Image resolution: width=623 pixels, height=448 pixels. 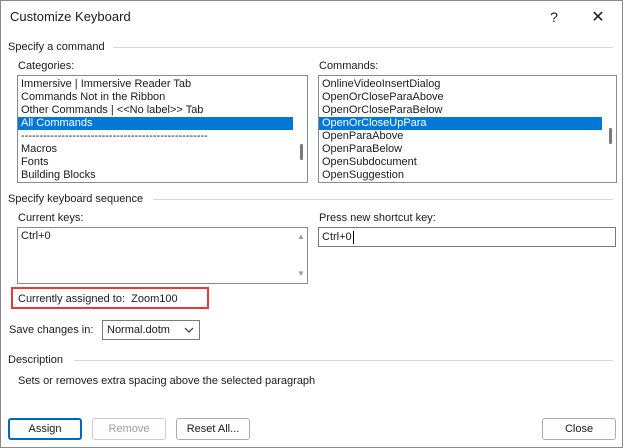 What do you see at coordinates (155, 149) in the screenshot?
I see `list-item: Macros` at bounding box center [155, 149].